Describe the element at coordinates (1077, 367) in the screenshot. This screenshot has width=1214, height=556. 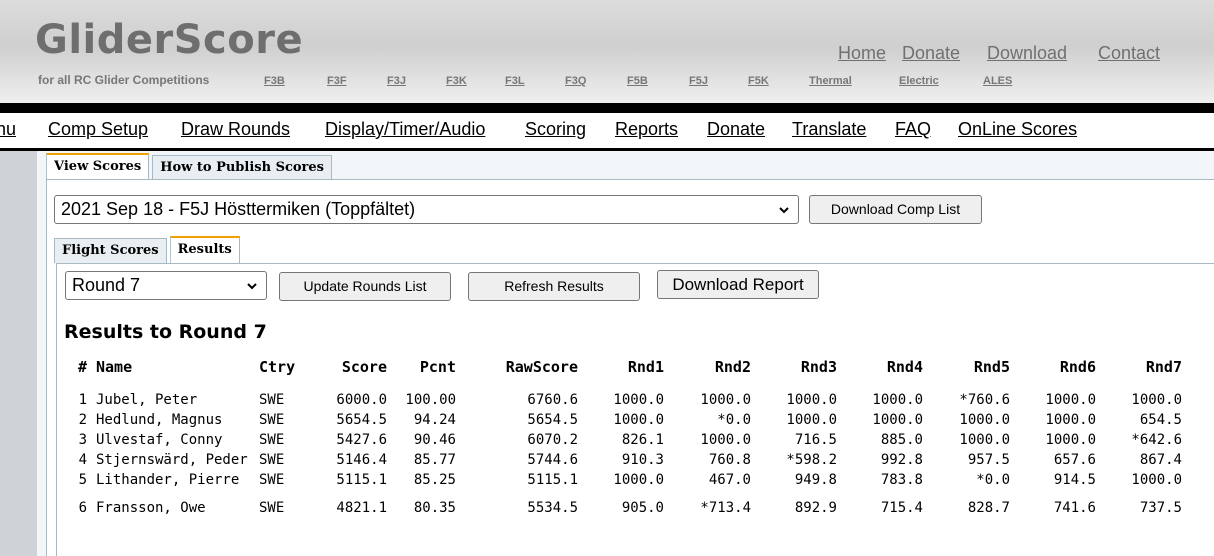
I see `col-header-rnd6: Rnd6` at that location.